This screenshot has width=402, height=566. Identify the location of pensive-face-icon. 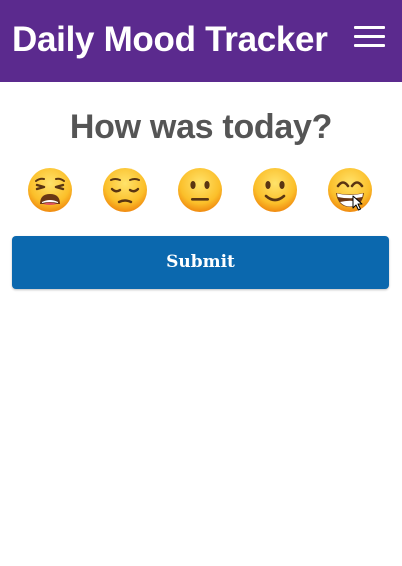
(125, 190).